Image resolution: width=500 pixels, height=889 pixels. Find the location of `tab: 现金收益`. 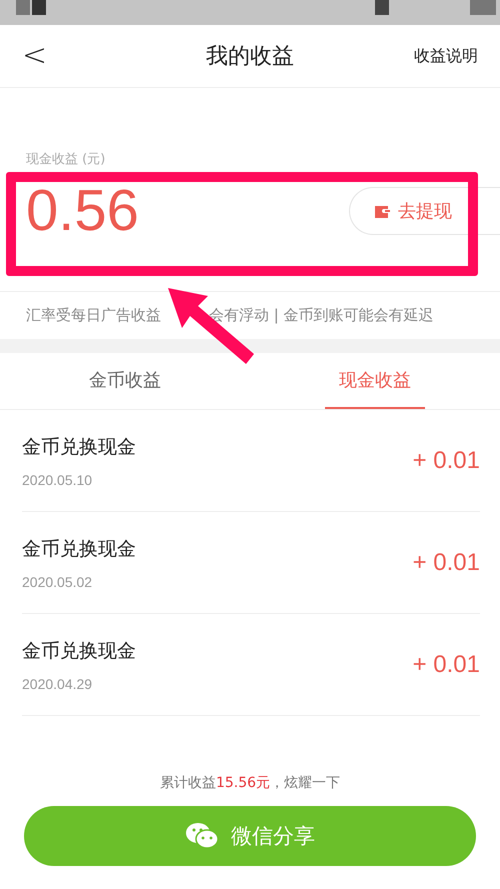

tab: 现金收益 is located at coordinates (375, 381).